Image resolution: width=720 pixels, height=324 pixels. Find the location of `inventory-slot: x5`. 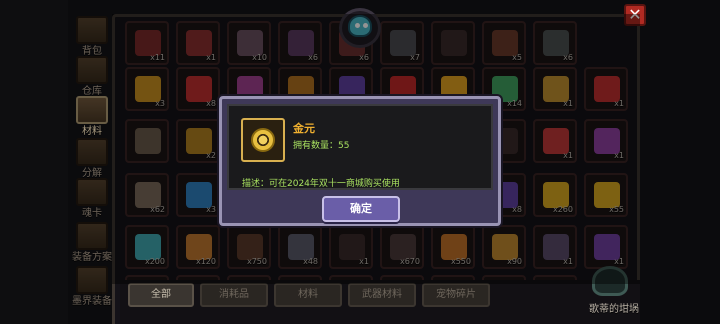

inventory-slot: x5 is located at coordinates (504, 43).